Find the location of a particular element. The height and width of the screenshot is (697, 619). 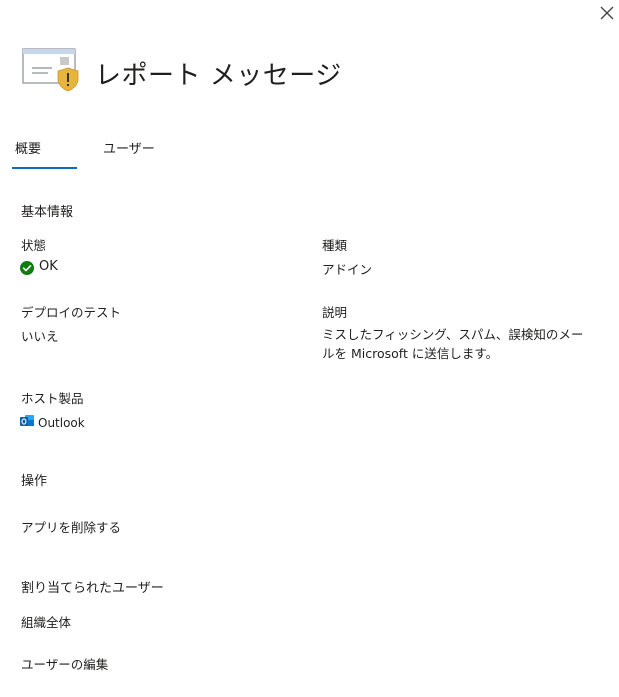

close-button is located at coordinates (607, 13).